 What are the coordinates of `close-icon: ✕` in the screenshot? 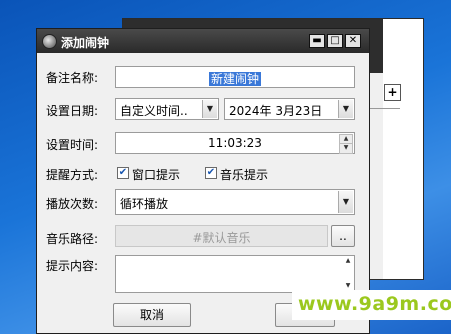 It's located at (353, 40).